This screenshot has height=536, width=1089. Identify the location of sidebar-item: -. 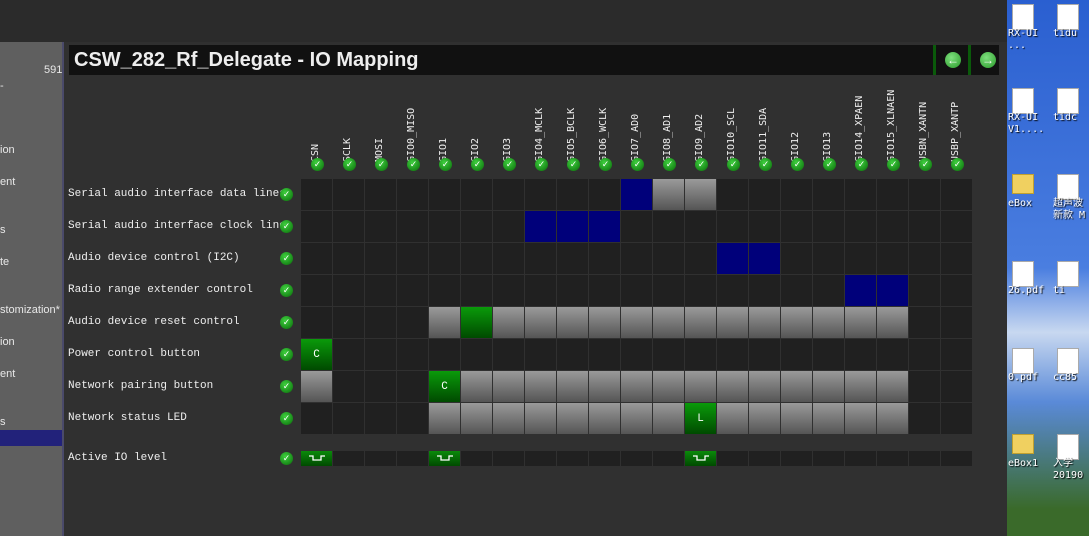
(2, 86).